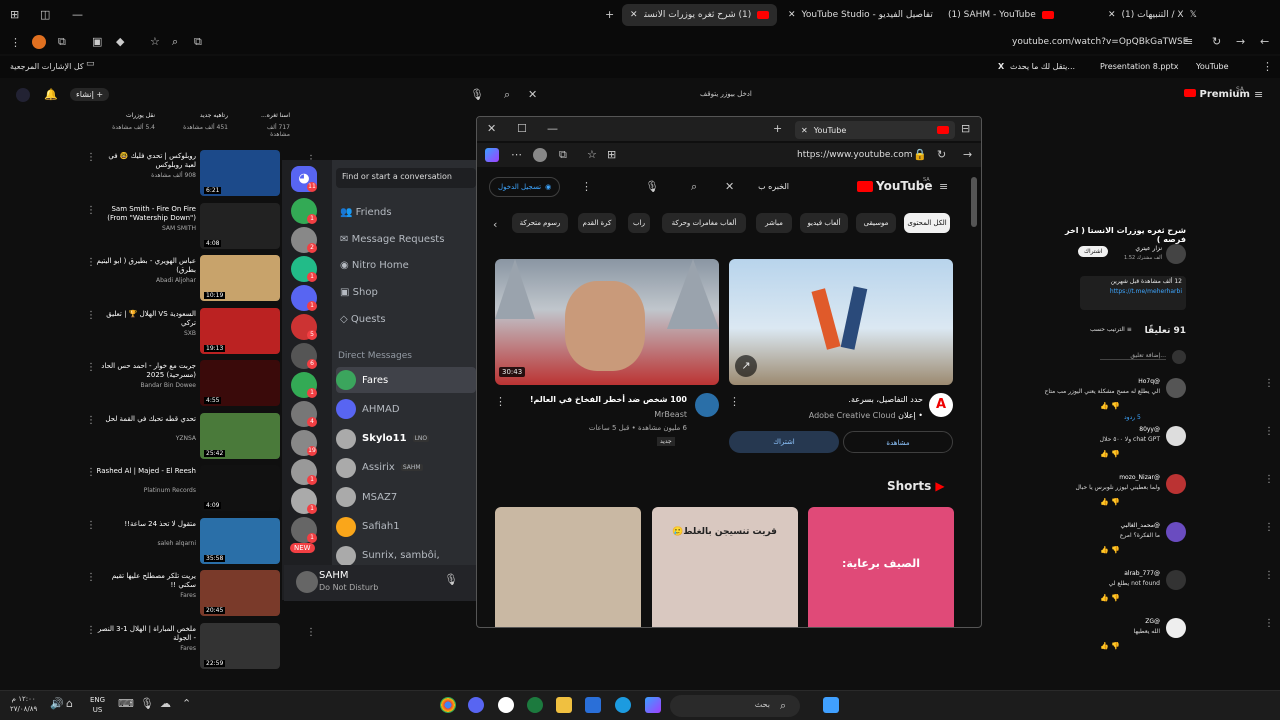 The width and height of the screenshot is (1280, 720). What do you see at coordinates (23, 704) in the screenshot?
I see `clock: ١٢:٠٠ م ٢٧/٠٨/٨٩` at bounding box center [23, 704].